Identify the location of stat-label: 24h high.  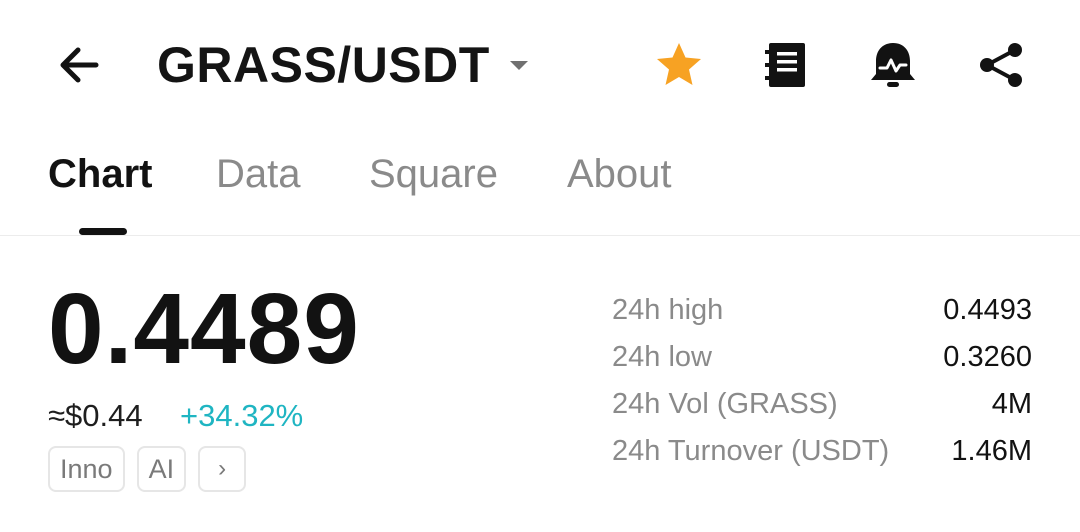
(668, 310).